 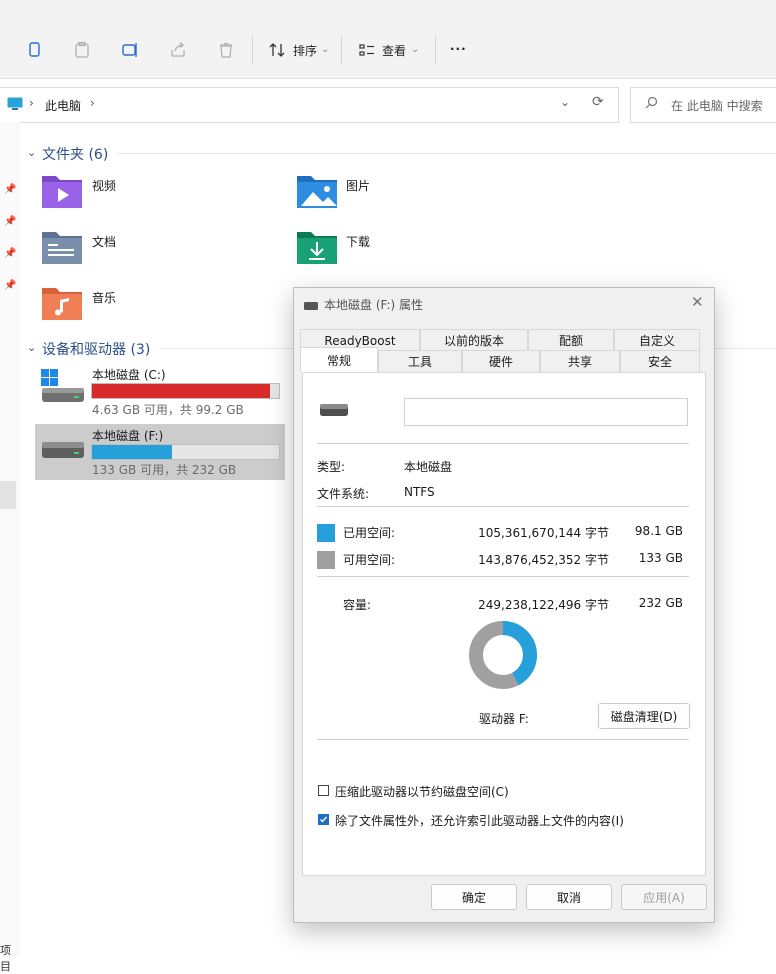 What do you see at coordinates (422, 791) in the screenshot?
I see `compress-label: 压缩此驱动器以节约磁盘空间(C)` at bounding box center [422, 791].